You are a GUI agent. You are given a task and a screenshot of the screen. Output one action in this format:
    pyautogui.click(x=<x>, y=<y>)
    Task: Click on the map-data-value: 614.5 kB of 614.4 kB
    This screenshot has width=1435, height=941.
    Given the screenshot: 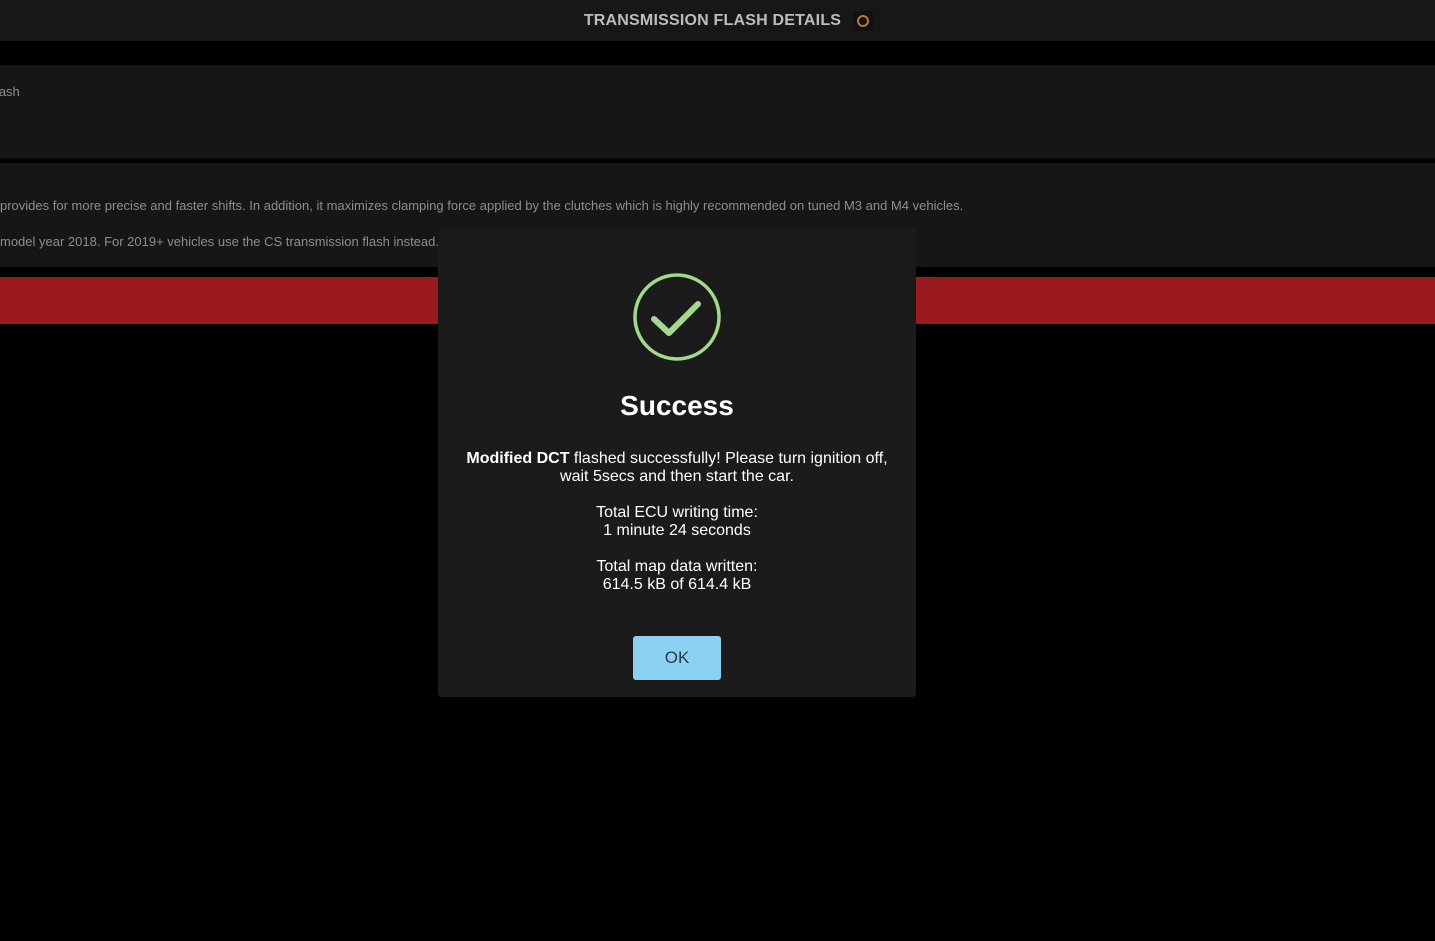 What is the action you would take?
    pyautogui.click(x=677, y=584)
    